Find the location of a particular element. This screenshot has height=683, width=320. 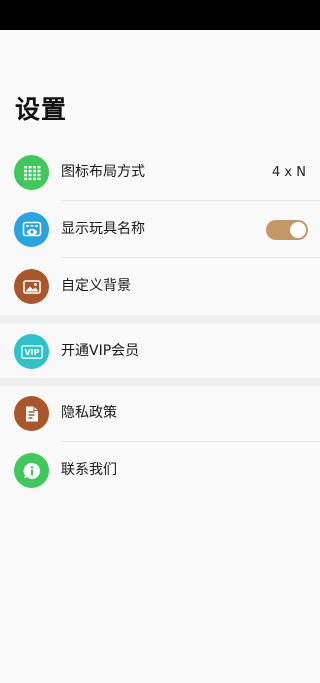

grid-icon is located at coordinates (31, 172).